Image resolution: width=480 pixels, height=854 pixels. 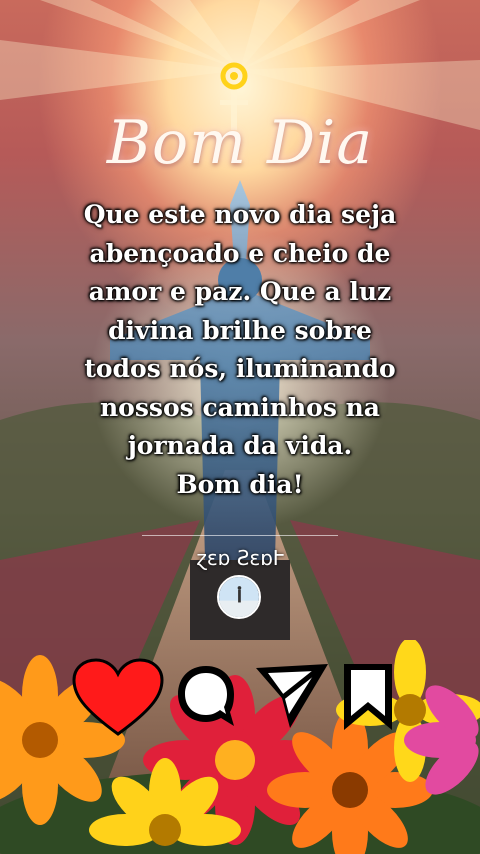 I want to click on message-line: Bom dia!, so click(x=240, y=484).